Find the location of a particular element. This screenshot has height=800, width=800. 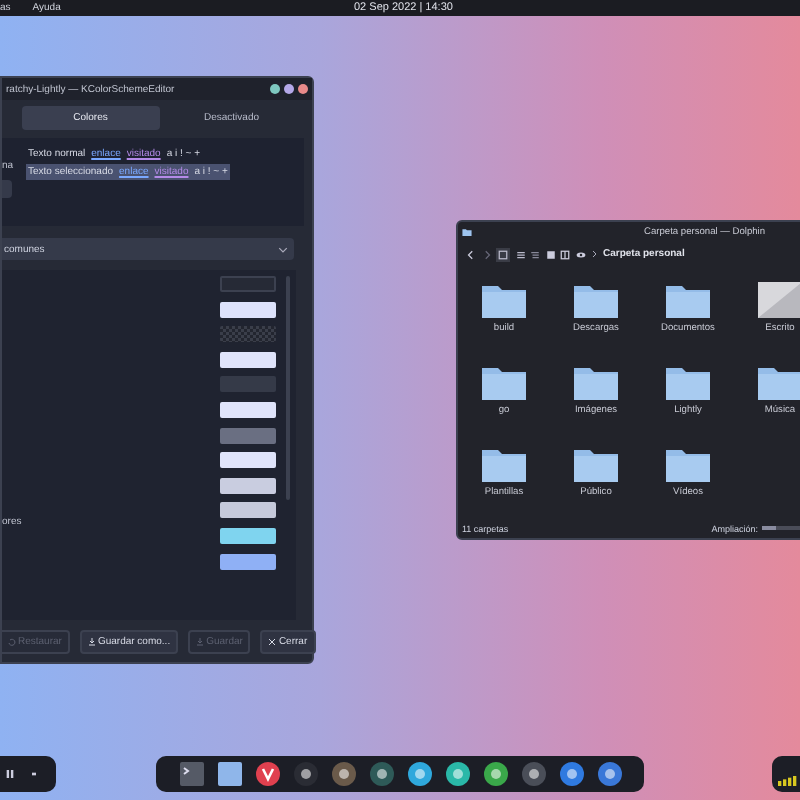

grid-view-icon is located at coordinates (503, 254).